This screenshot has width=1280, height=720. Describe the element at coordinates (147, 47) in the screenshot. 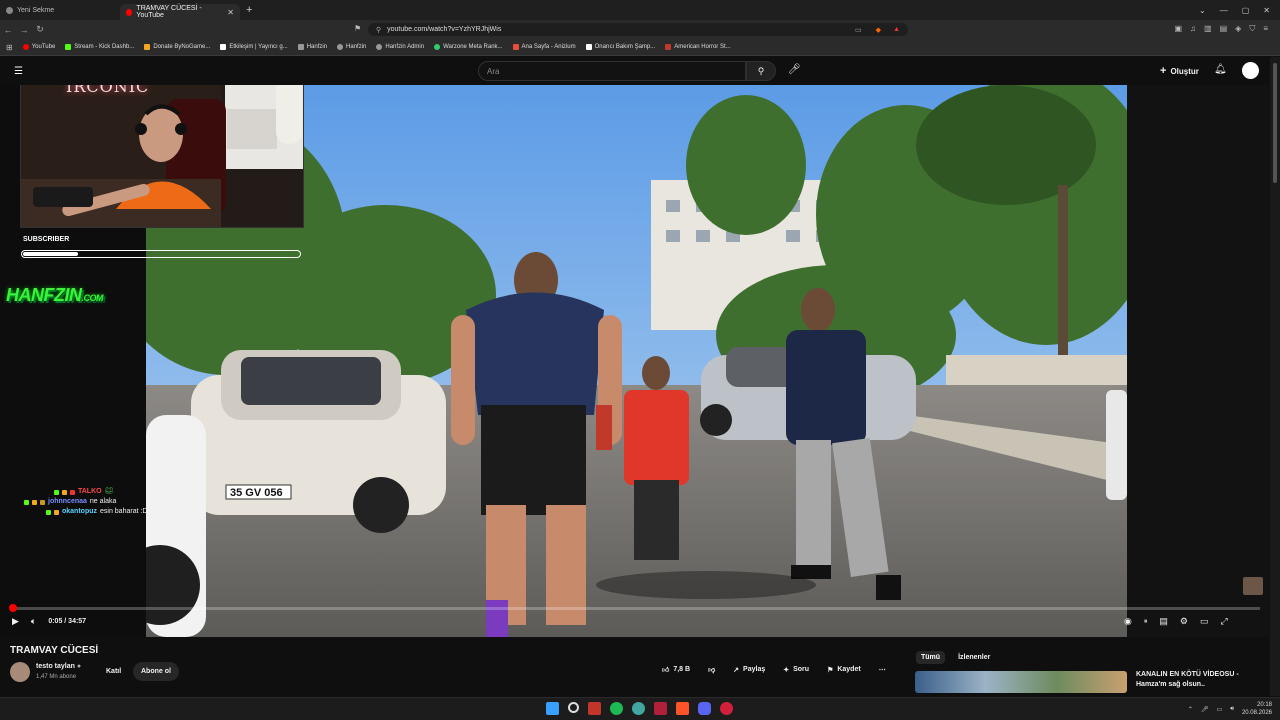

I see `bynogame-icon` at that location.